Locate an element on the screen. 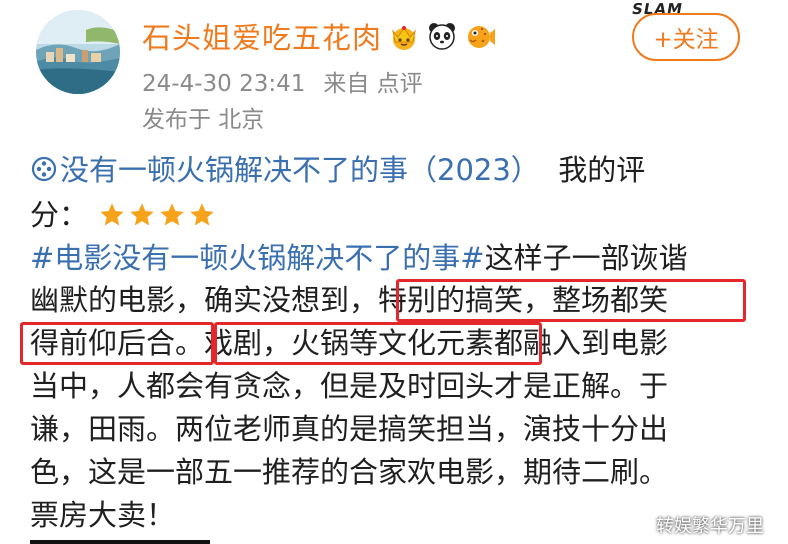  movie-link: 没有一顿火锅解决不了的事（2023） is located at coordinates (285, 170).